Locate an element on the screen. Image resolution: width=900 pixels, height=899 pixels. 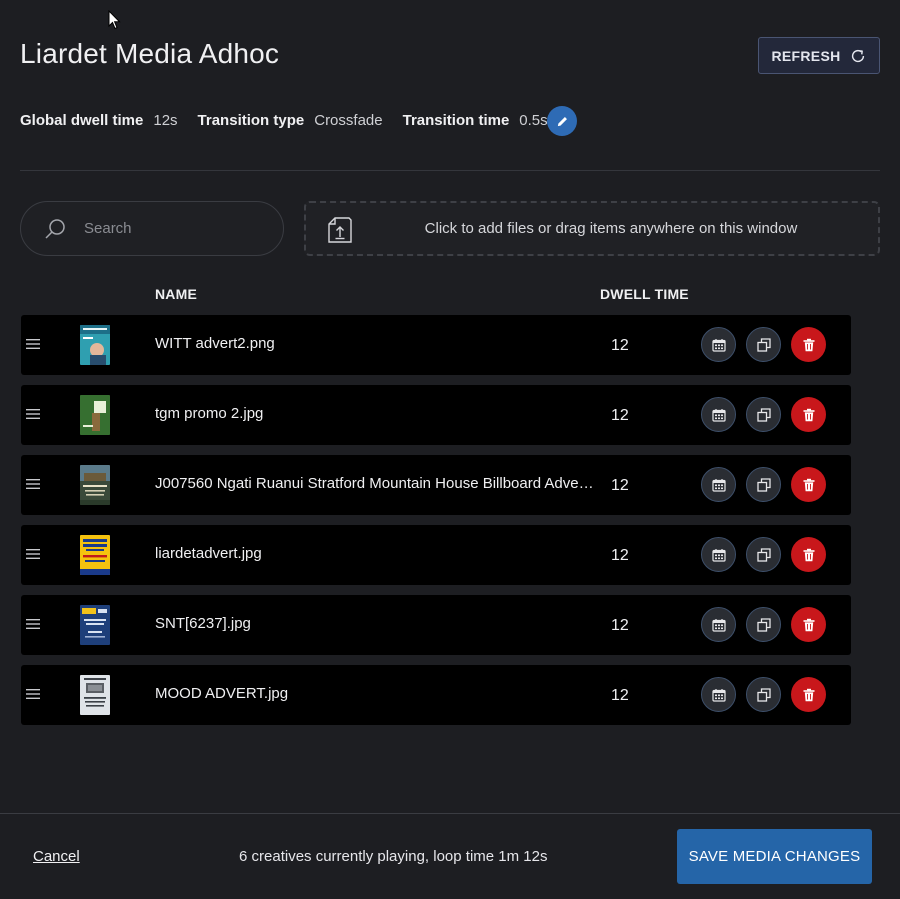
column-header-dwell-time: DWELL TIME is located at coordinates (644, 294).